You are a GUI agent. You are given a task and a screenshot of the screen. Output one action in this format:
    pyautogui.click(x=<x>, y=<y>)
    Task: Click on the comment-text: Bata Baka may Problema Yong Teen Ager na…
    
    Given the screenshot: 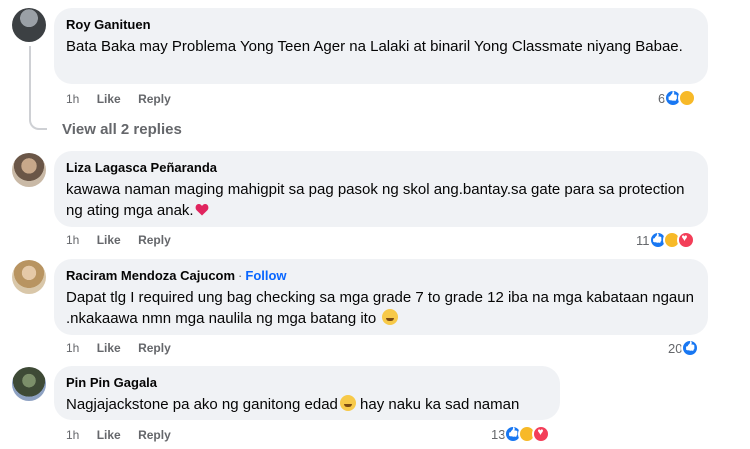 What is the action you would take?
    pyautogui.click(x=374, y=46)
    